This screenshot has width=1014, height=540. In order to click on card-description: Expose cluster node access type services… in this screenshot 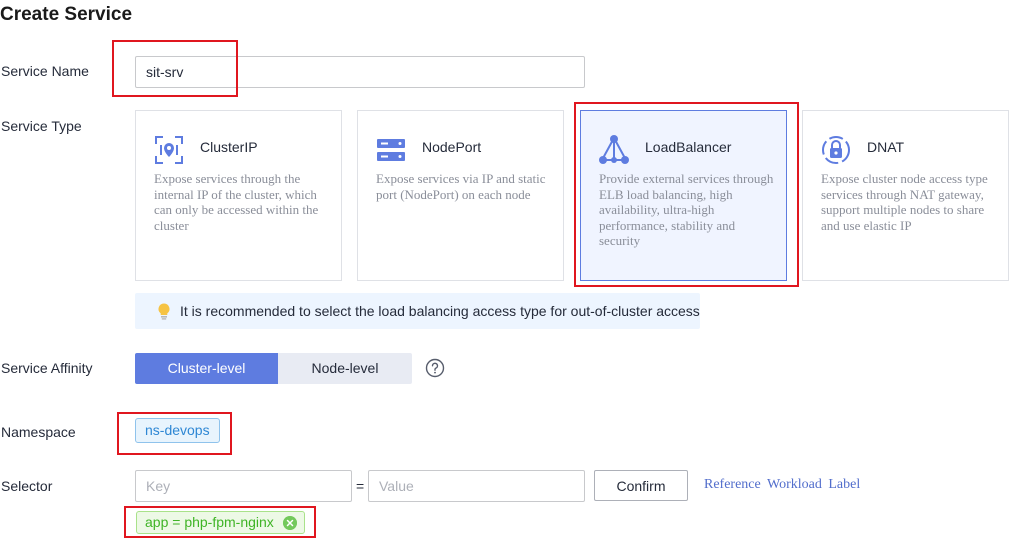, I will do `click(904, 202)`.